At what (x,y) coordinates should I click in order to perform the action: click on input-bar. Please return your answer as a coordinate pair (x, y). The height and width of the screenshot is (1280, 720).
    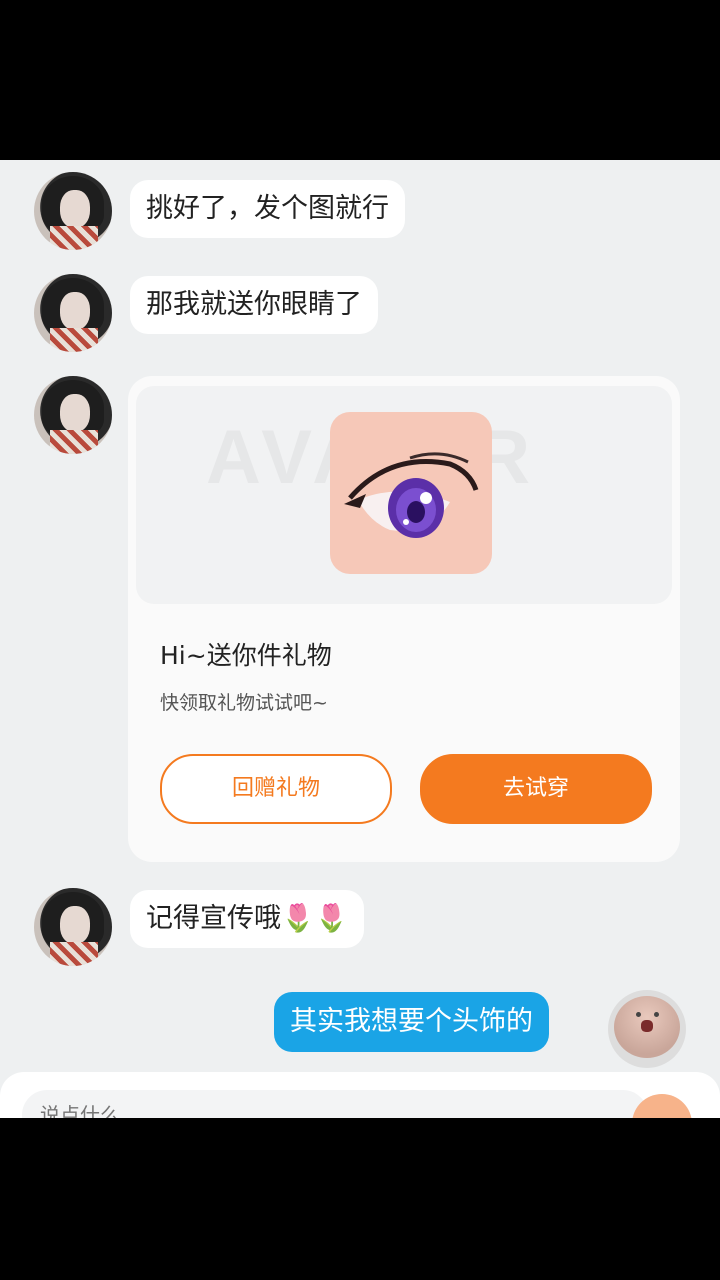
    Looking at the image, I should click on (360, 1095).